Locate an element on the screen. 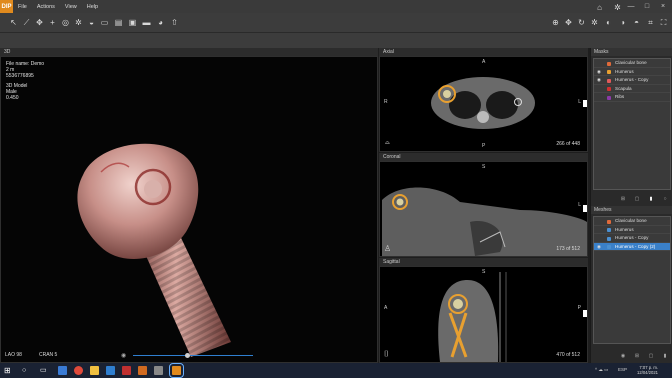 This screenshot has height=378, width=672. mask-label: Ribs is located at coordinates (620, 96).